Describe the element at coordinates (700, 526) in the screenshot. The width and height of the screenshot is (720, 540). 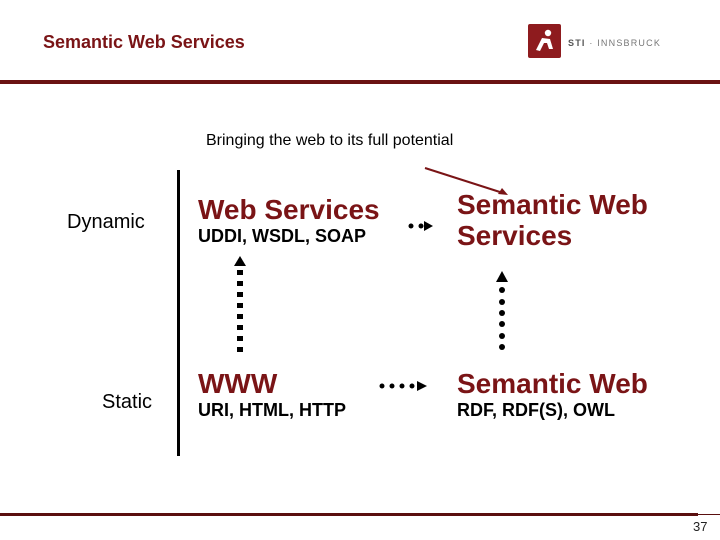
I see `page-number: 37` at that location.